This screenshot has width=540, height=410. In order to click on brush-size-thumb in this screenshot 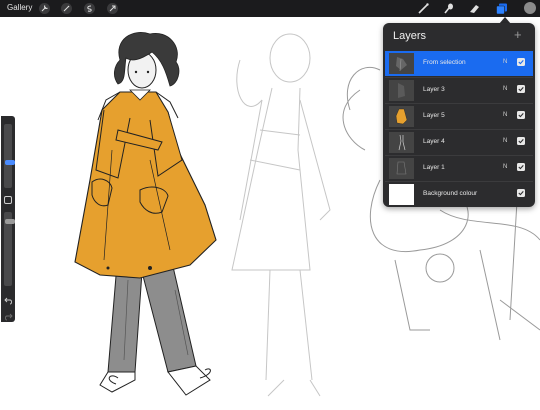, I will do `click(10, 162)`.